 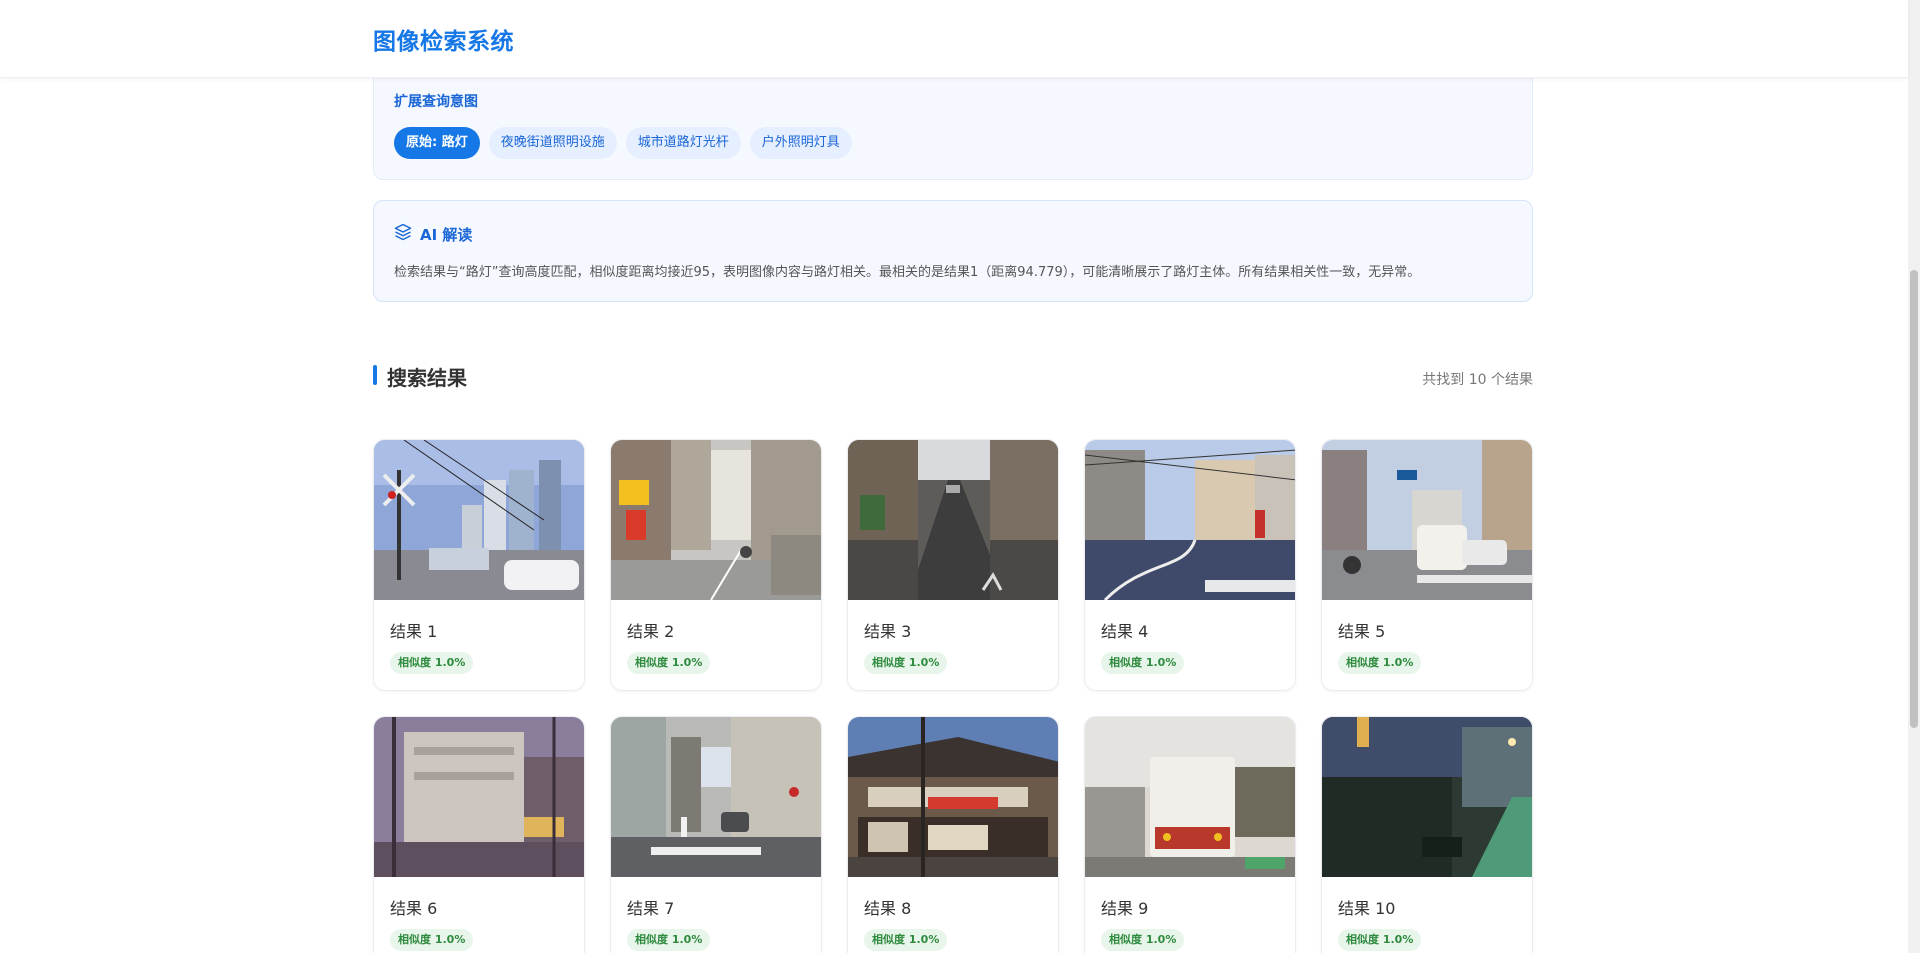 I want to click on page-scrollbar, so click(x=1914, y=476).